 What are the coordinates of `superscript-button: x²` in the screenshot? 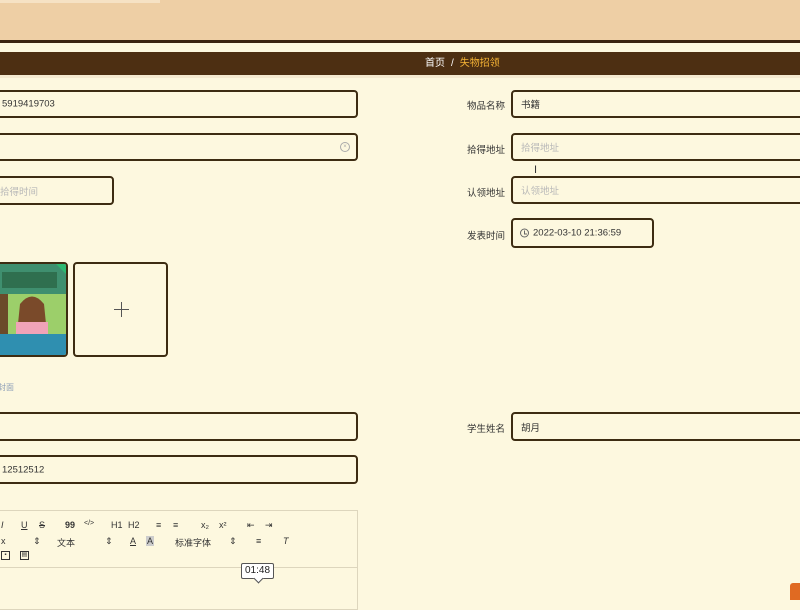 It's located at (223, 525).